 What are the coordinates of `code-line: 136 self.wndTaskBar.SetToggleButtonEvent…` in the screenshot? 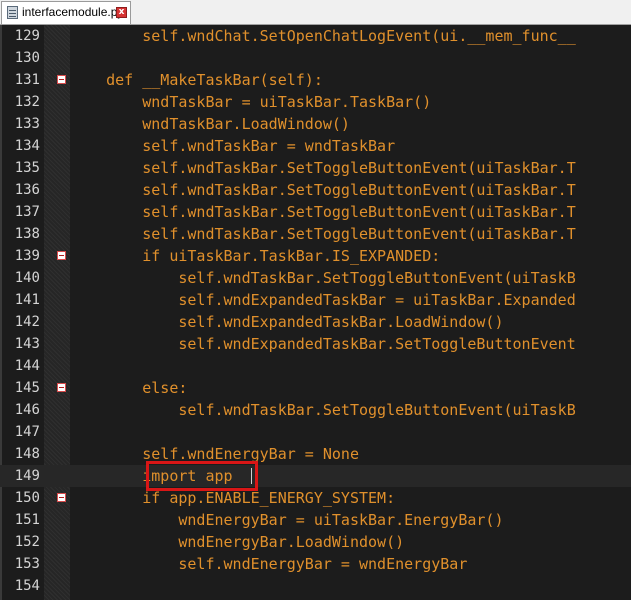 It's located at (315, 190).